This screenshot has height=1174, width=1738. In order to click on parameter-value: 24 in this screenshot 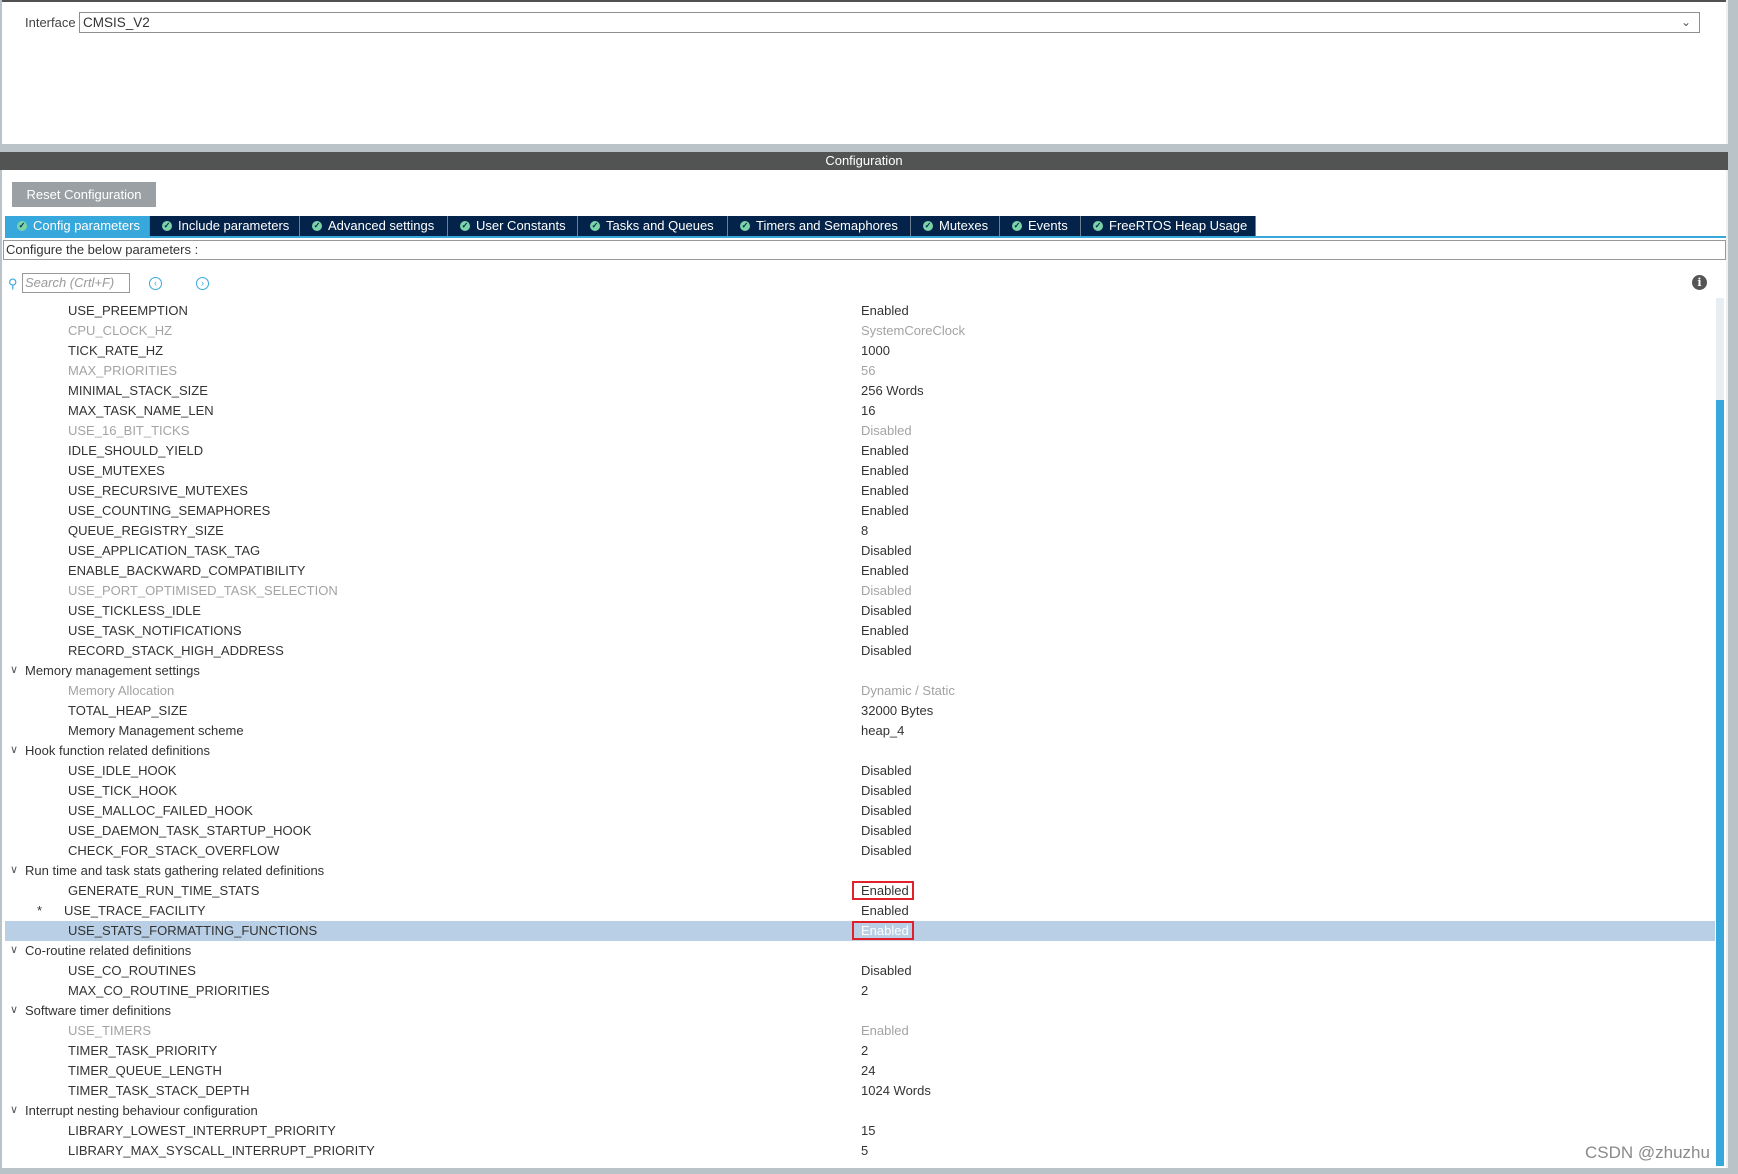, I will do `click(868, 1071)`.